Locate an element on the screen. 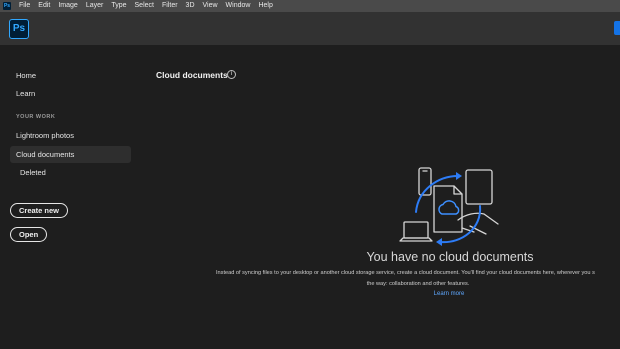 The height and width of the screenshot is (349, 620). menu-edit: Edit is located at coordinates (44, 6).